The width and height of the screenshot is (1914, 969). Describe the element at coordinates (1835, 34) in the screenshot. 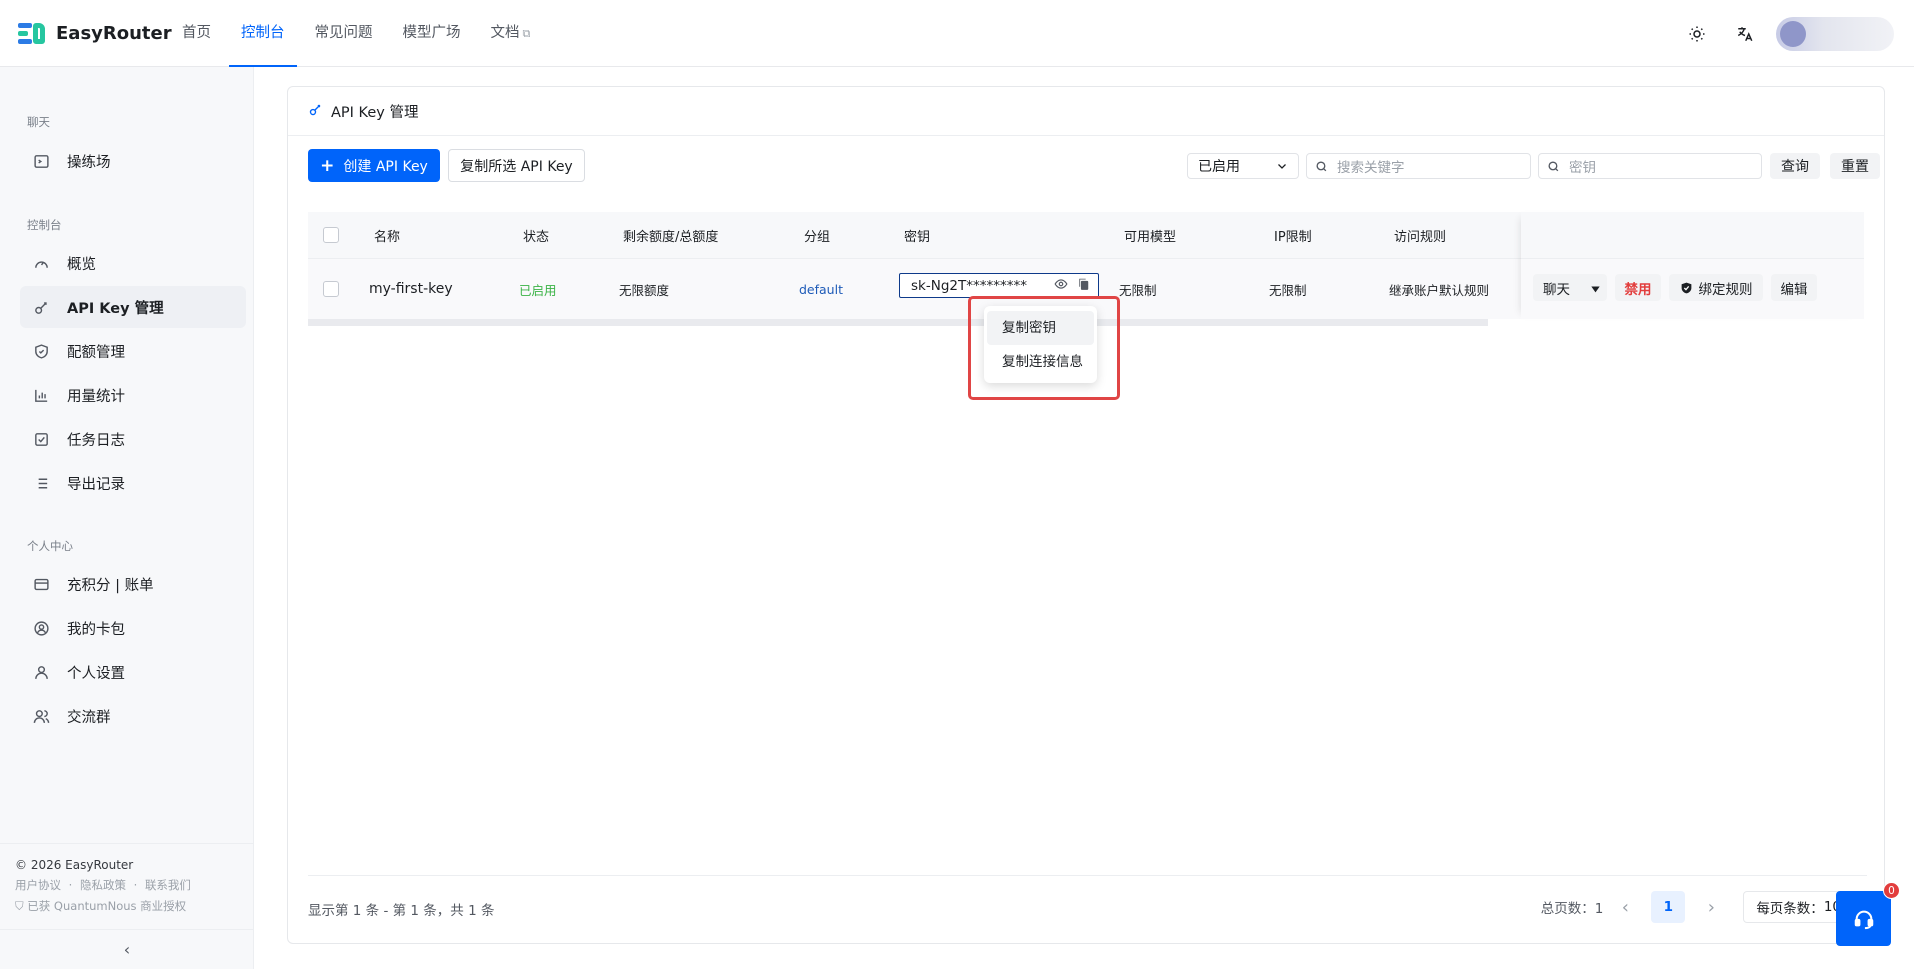

I see `user-avatar` at that location.